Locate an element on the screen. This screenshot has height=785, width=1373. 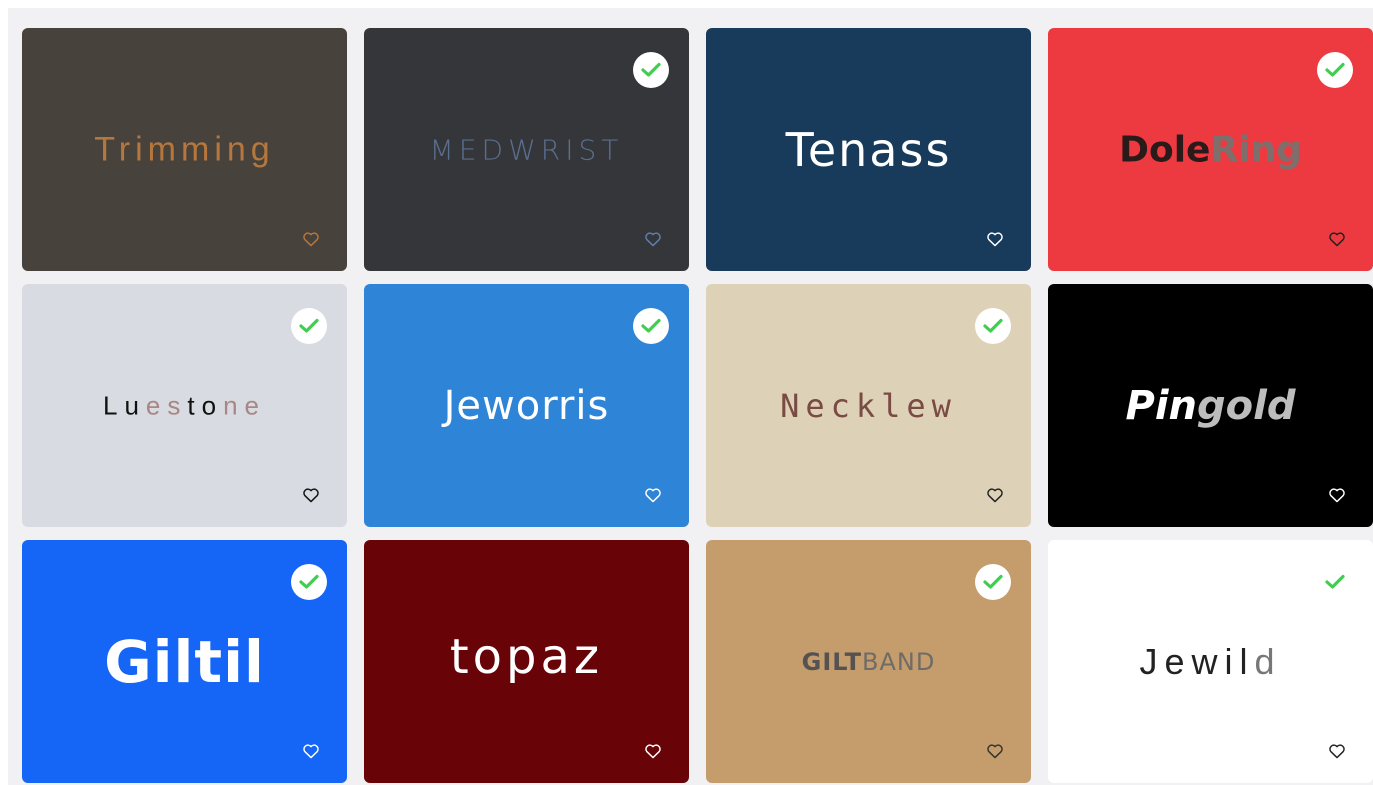
logo-text-part1: GILT is located at coordinates (831, 661).